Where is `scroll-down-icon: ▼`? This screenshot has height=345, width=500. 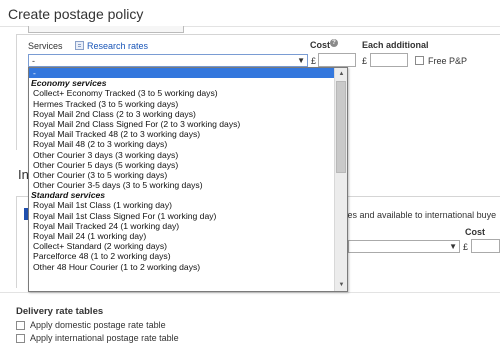 scroll-down-icon: ▼ is located at coordinates (341, 285).